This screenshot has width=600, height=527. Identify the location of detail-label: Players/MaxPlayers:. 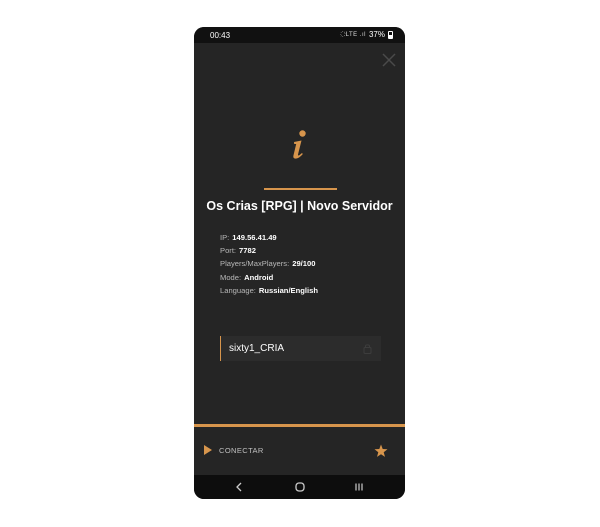
(255, 264).